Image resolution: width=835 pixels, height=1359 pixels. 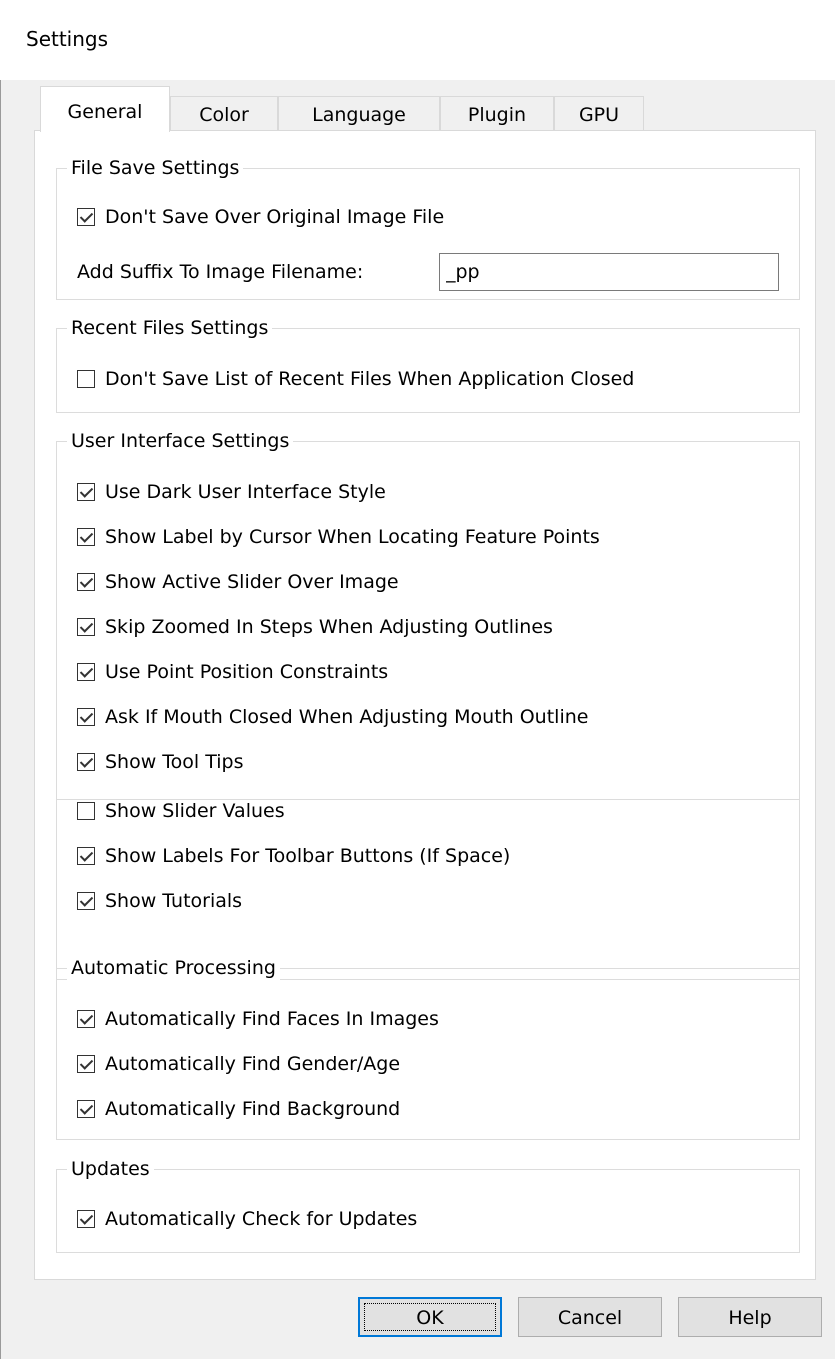 I want to click on auto-processing-checkbox: Automatically Find Background, so click(x=238, y=1109).